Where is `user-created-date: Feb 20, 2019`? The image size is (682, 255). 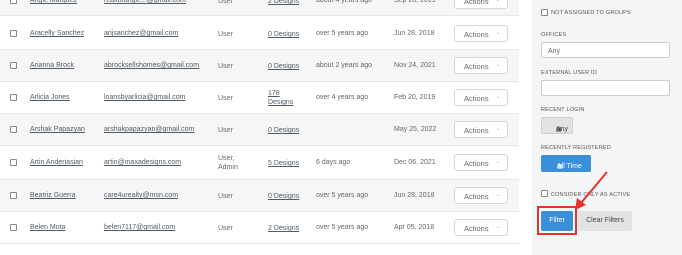
user-created-date: Feb 20, 2019 is located at coordinates (415, 97).